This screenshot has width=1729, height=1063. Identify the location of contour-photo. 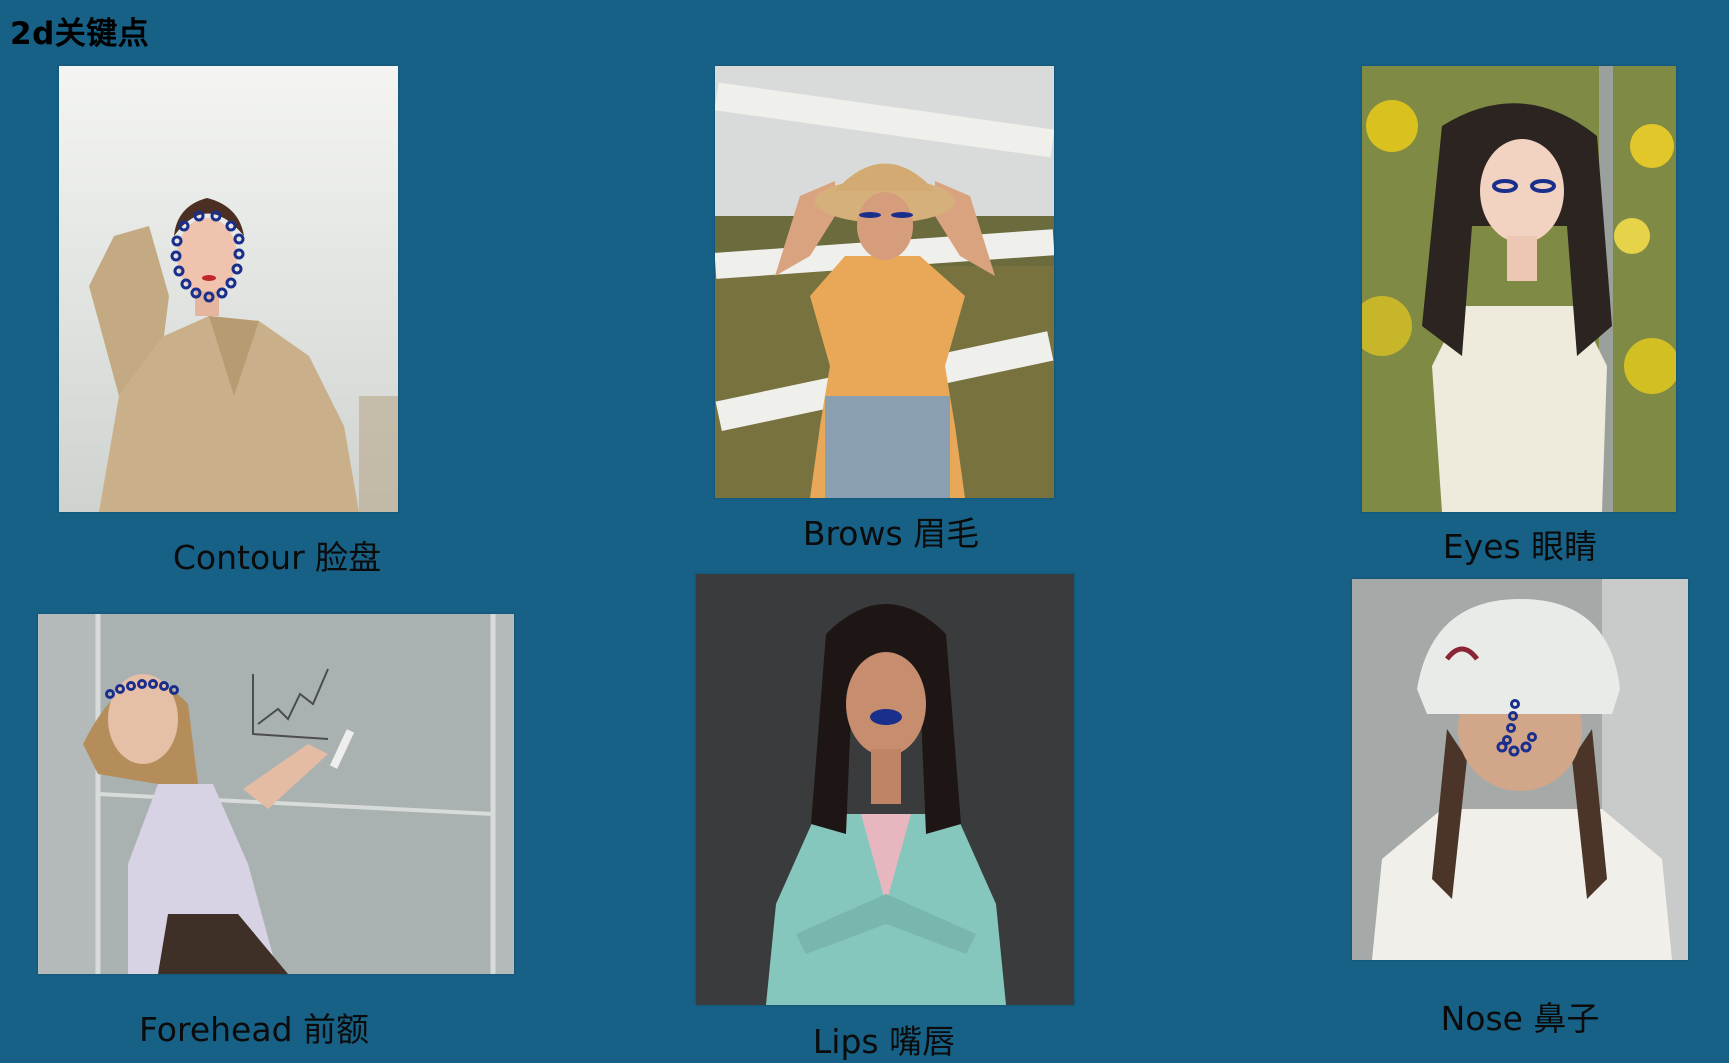
(228, 289).